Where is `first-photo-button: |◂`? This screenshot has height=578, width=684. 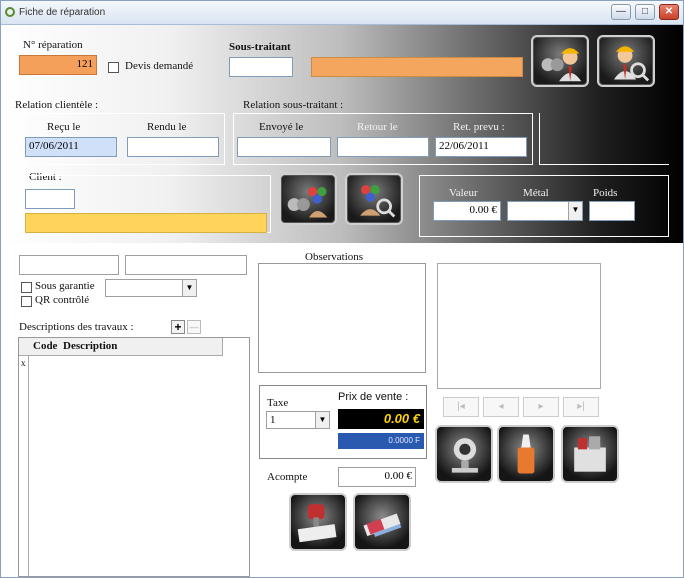 first-photo-button: |◂ is located at coordinates (461, 407).